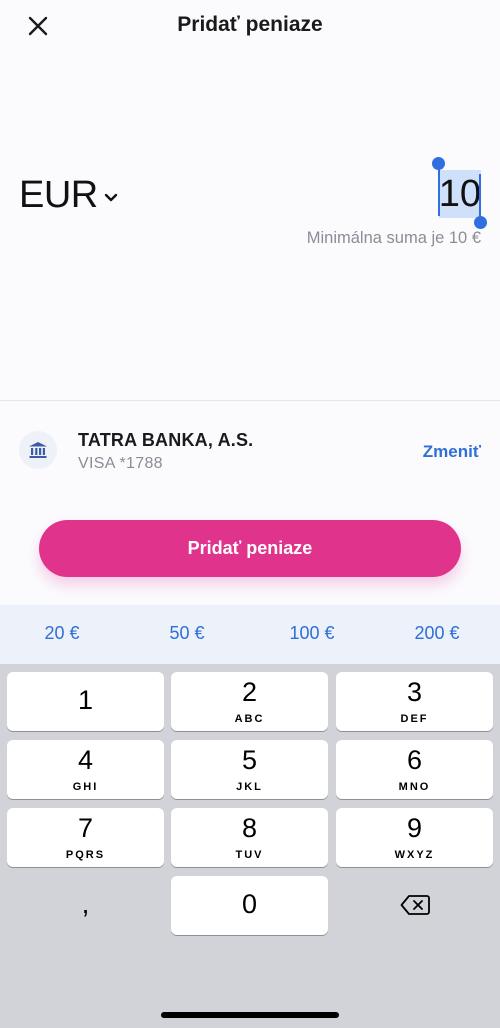 The height and width of the screenshot is (1028, 500). I want to click on chevron-down-icon, so click(110, 197).